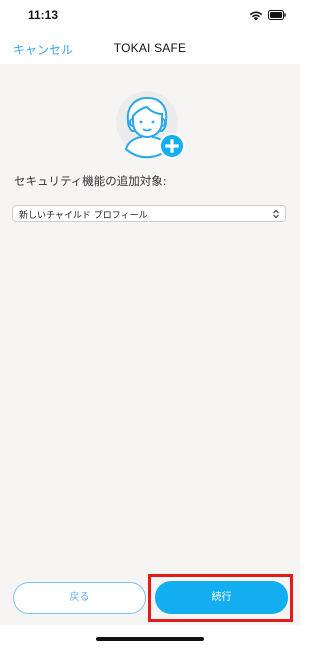  What do you see at coordinates (150, 125) in the screenshot?
I see `child-avatar-add-icon` at bounding box center [150, 125].